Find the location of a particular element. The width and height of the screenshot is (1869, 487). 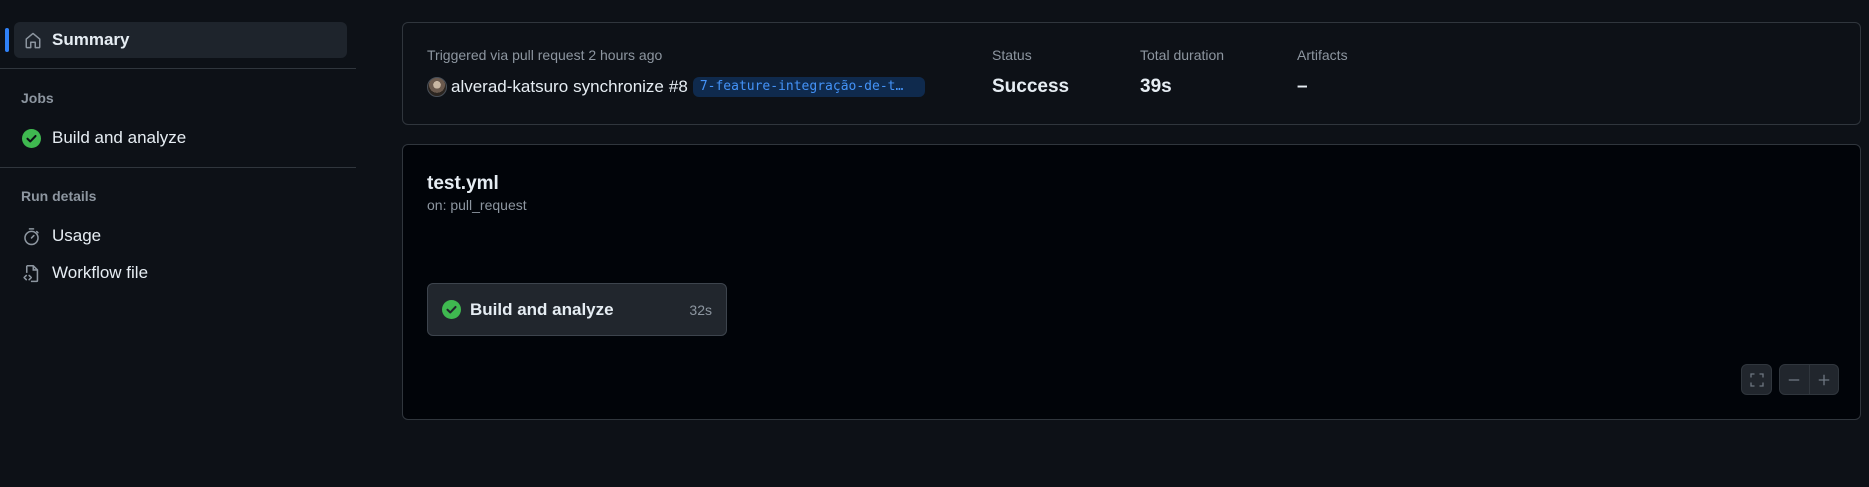

artifacts-stat: Artifacts – is located at coordinates (1322, 72).